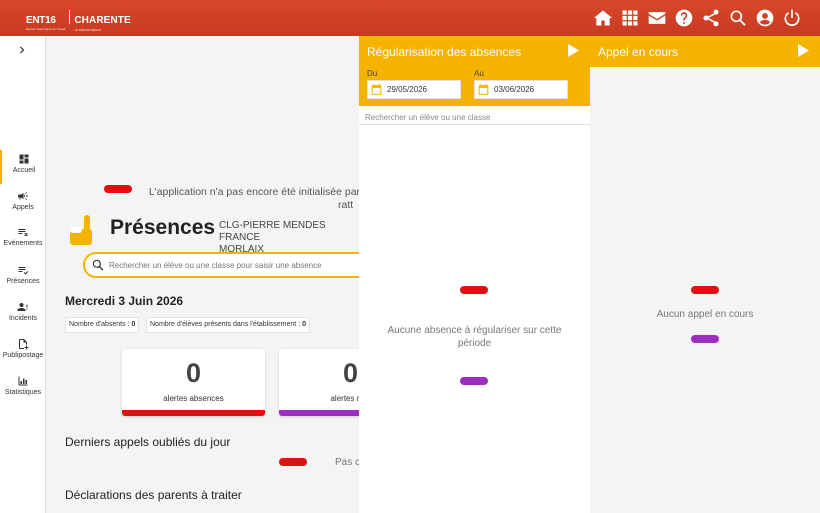 The height and width of the screenshot is (513, 820). Describe the element at coordinates (23, 207) in the screenshot. I see `sidebar-item-label: Appels` at that location.